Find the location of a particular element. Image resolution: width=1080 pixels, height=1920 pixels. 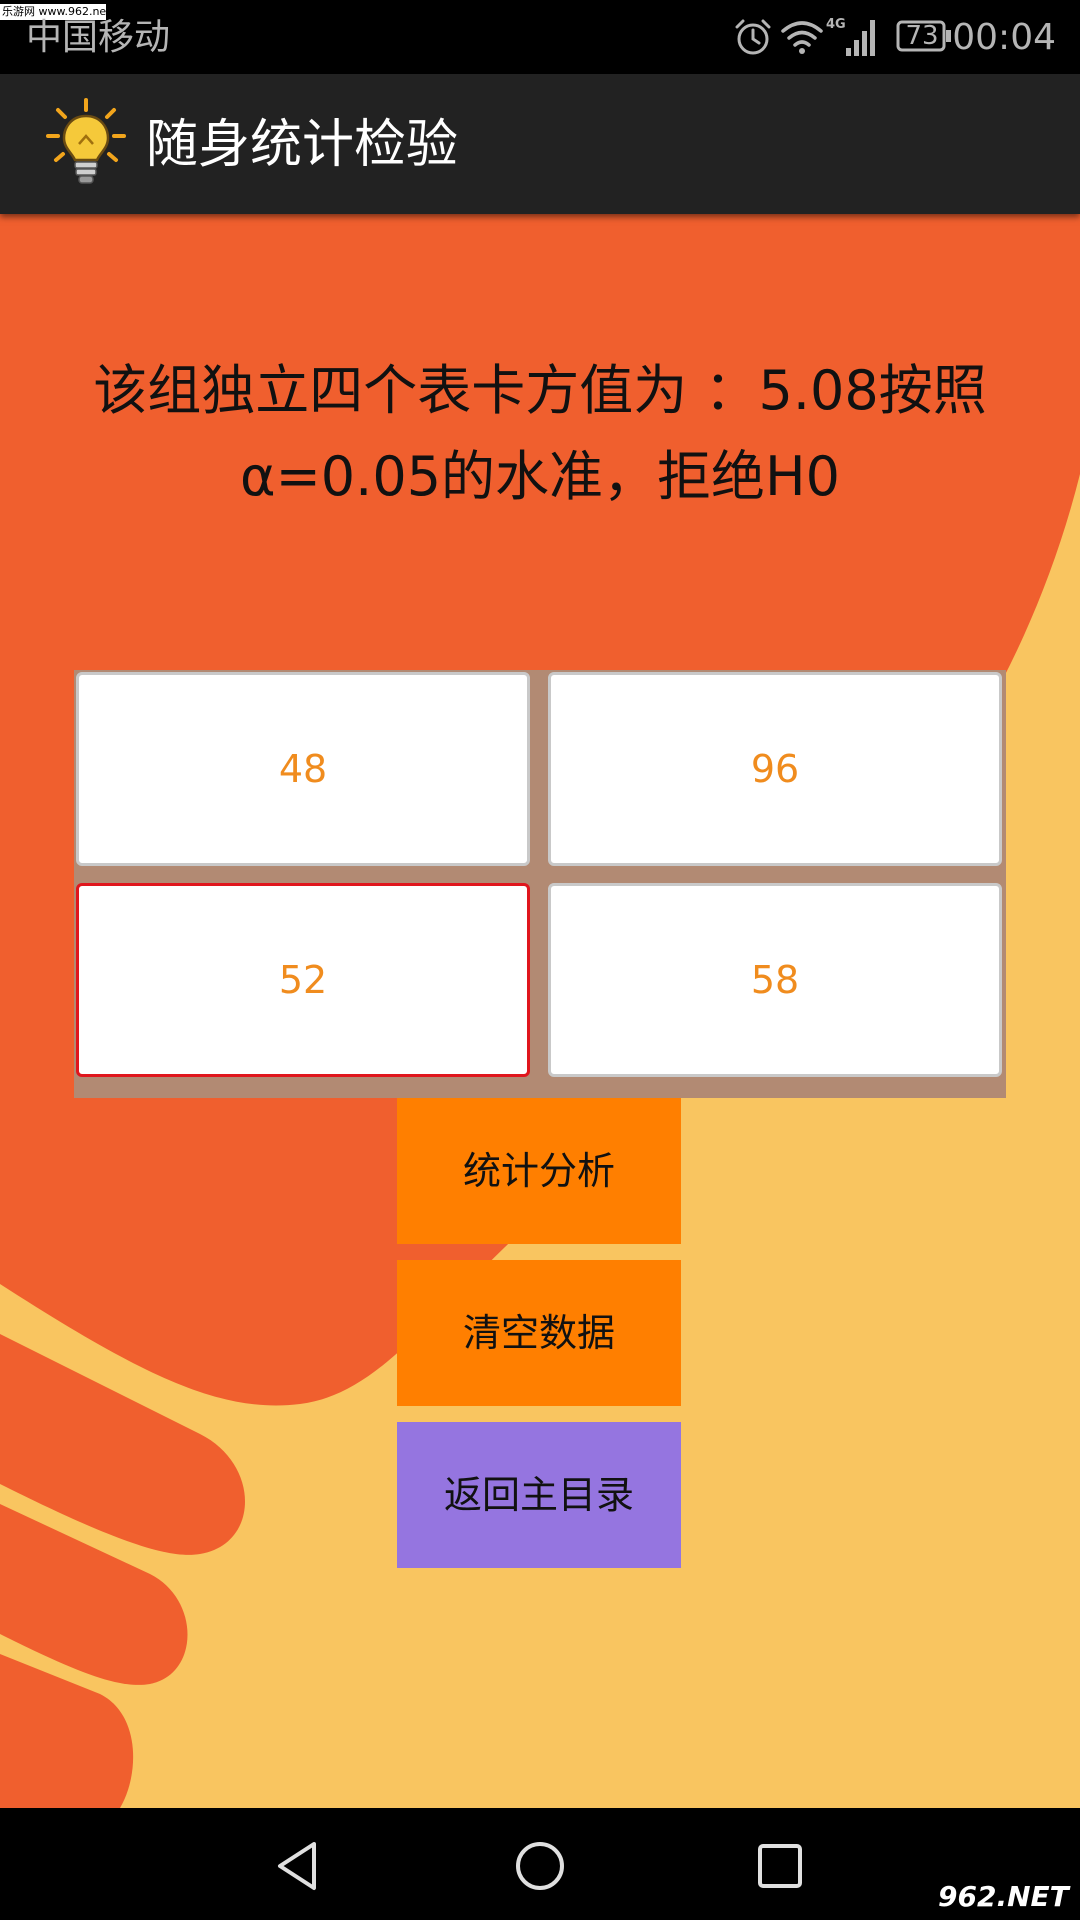

wifi-icon is located at coordinates (802, 37).